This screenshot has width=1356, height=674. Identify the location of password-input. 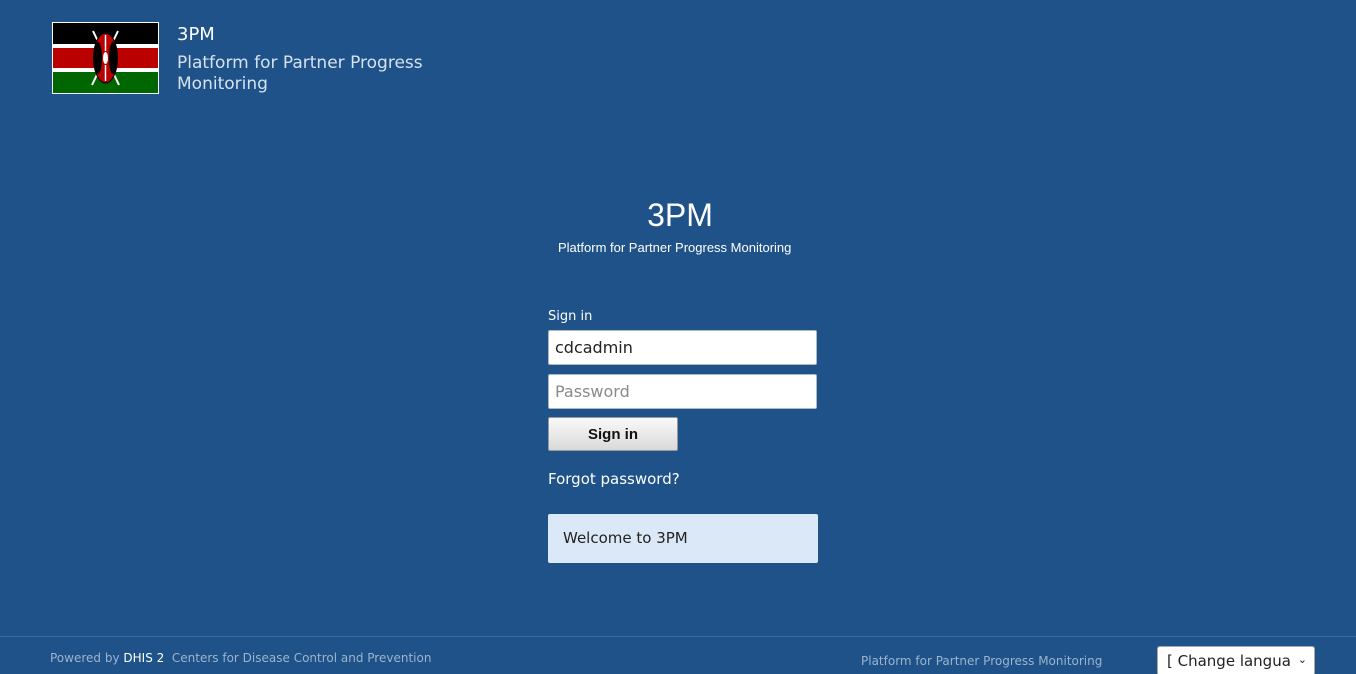
(682, 391).